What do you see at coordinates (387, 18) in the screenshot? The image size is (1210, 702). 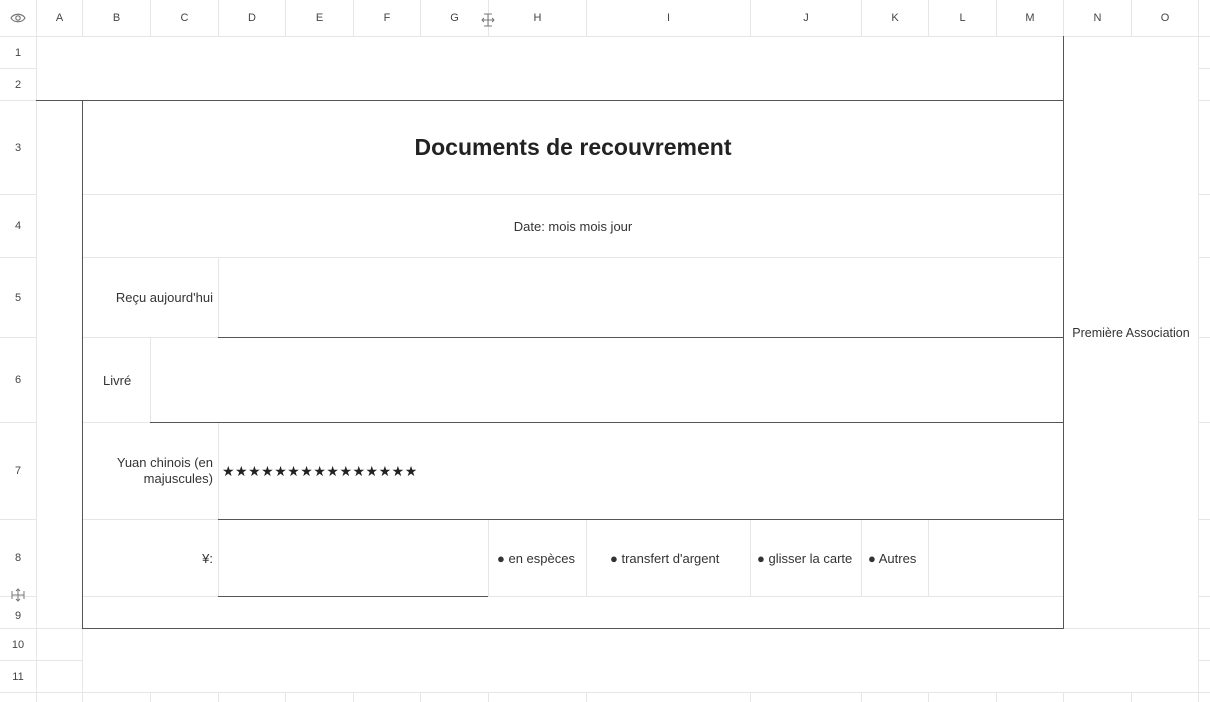 I see `column-header-f: F` at bounding box center [387, 18].